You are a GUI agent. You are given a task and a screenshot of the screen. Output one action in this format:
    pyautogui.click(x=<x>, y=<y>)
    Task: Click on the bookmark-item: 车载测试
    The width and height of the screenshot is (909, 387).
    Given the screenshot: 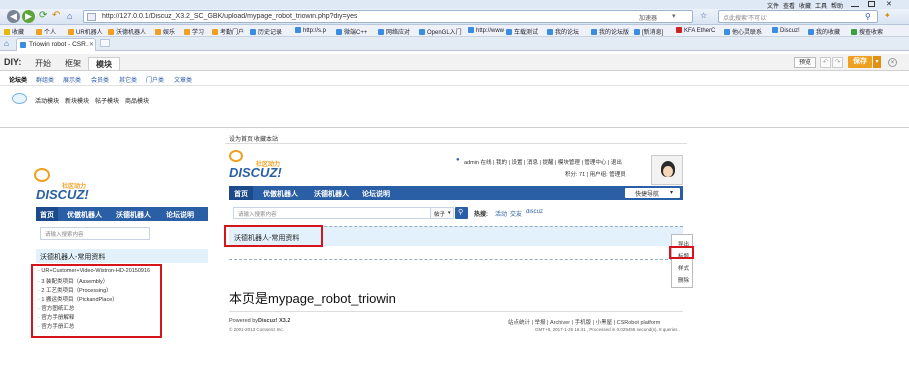 What is the action you would take?
    pyautogui.click(x=522, y=31)
    